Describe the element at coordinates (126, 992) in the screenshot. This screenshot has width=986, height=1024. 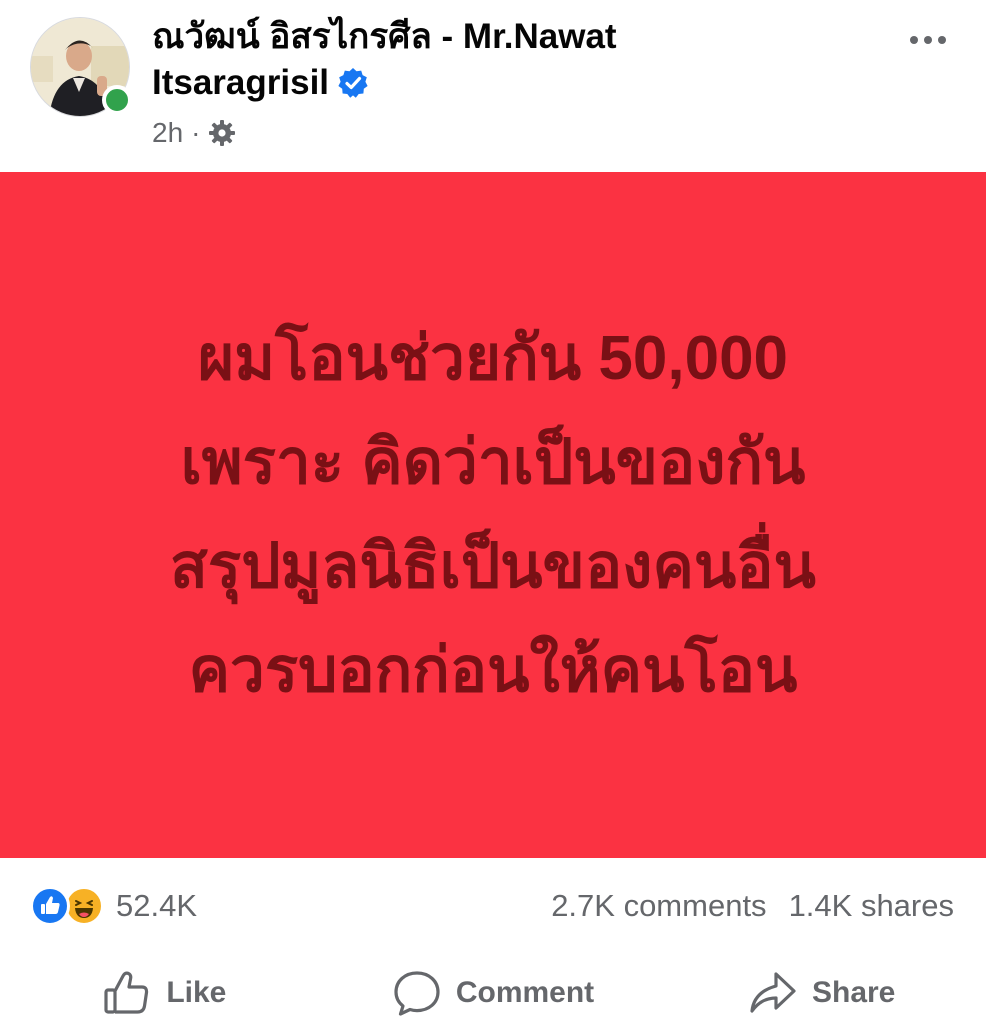
I see `thumbs-up-icon` at that location.